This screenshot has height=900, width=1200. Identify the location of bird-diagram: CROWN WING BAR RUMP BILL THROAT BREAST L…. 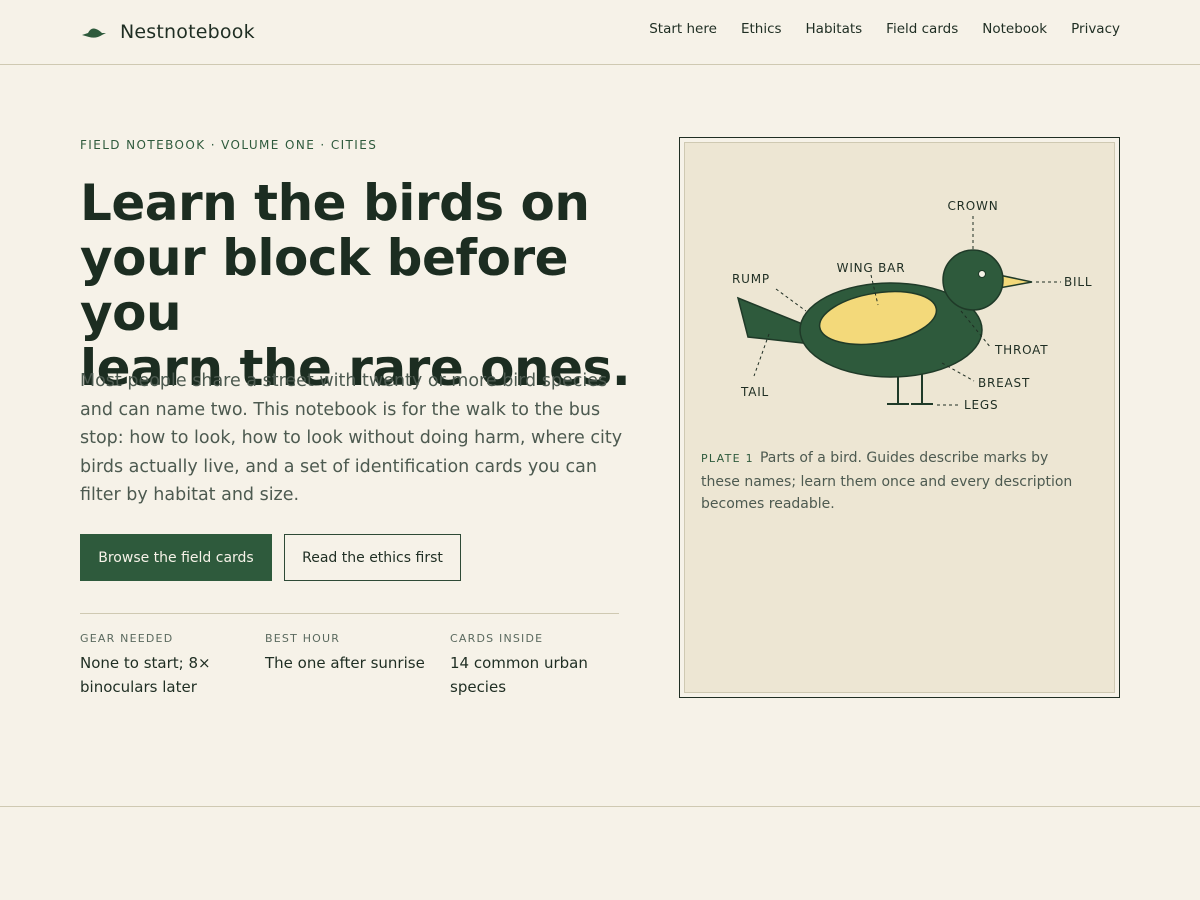
(912, 305).